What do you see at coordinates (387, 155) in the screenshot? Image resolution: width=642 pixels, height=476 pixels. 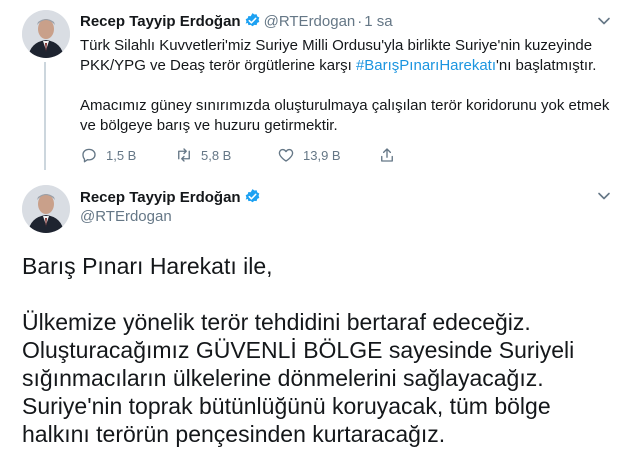 I see `share-icon` at bounding box center [387, 155].